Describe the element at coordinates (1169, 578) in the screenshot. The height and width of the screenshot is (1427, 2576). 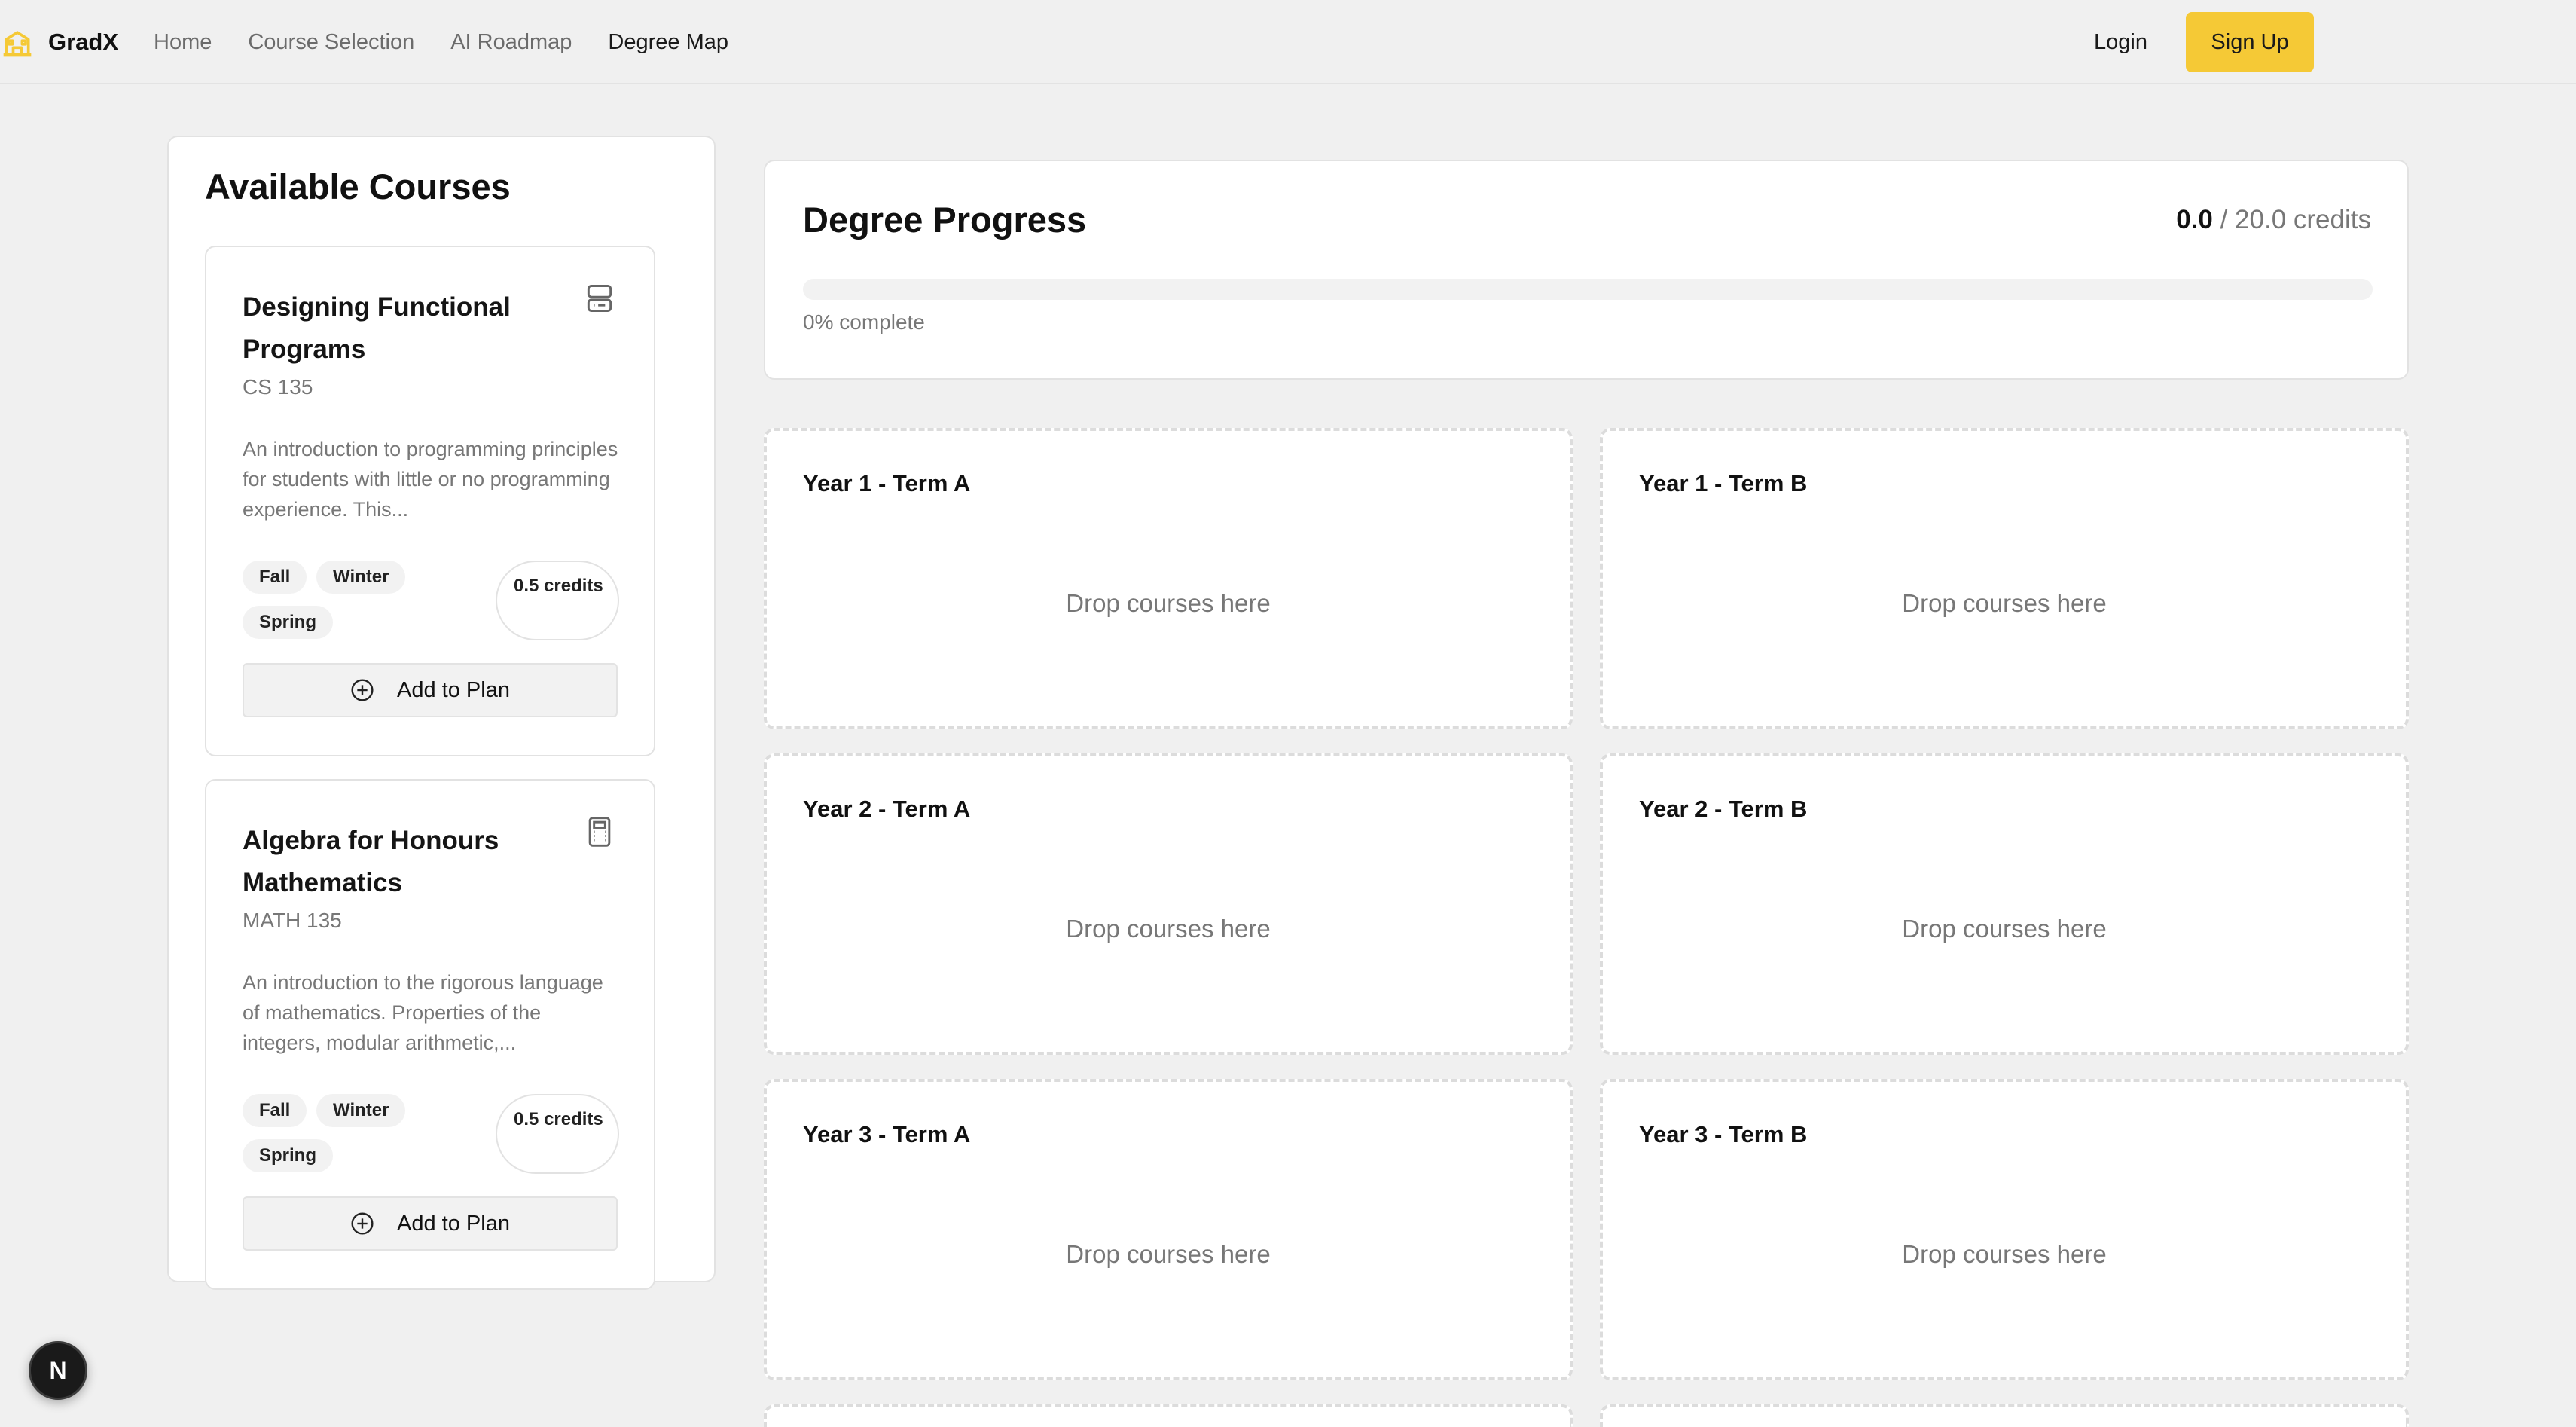
I see `term-dropzone-year1-term-a: Year 1 - Term A Drop courses here` at that location.